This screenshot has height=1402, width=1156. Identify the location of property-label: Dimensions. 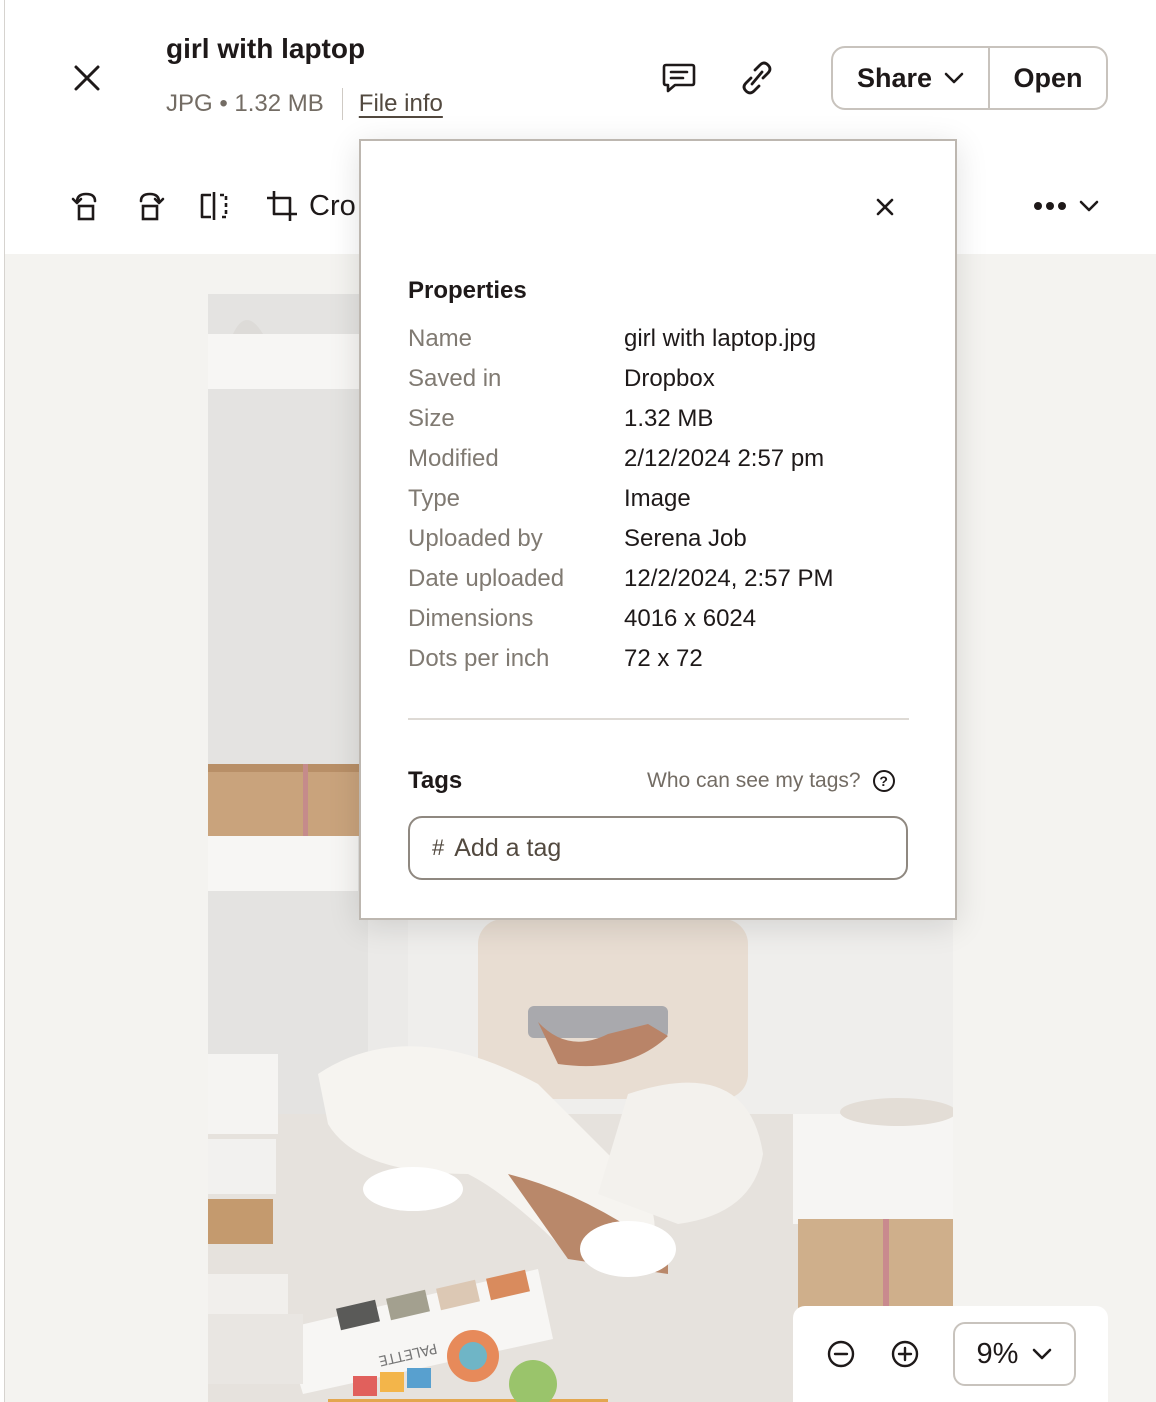
(471, 618).